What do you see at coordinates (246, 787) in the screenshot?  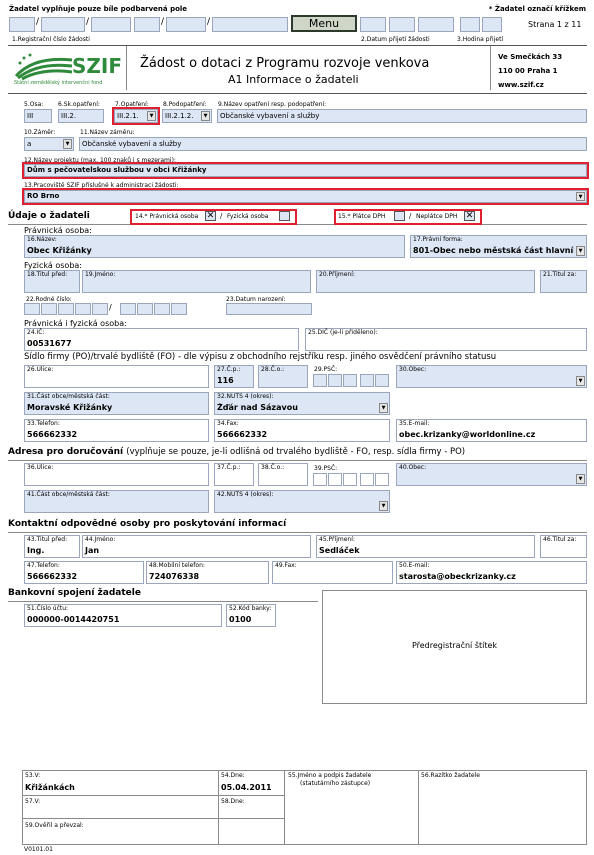 I see `dne-value: 05.04.2011` at bounding box center [246, 787].